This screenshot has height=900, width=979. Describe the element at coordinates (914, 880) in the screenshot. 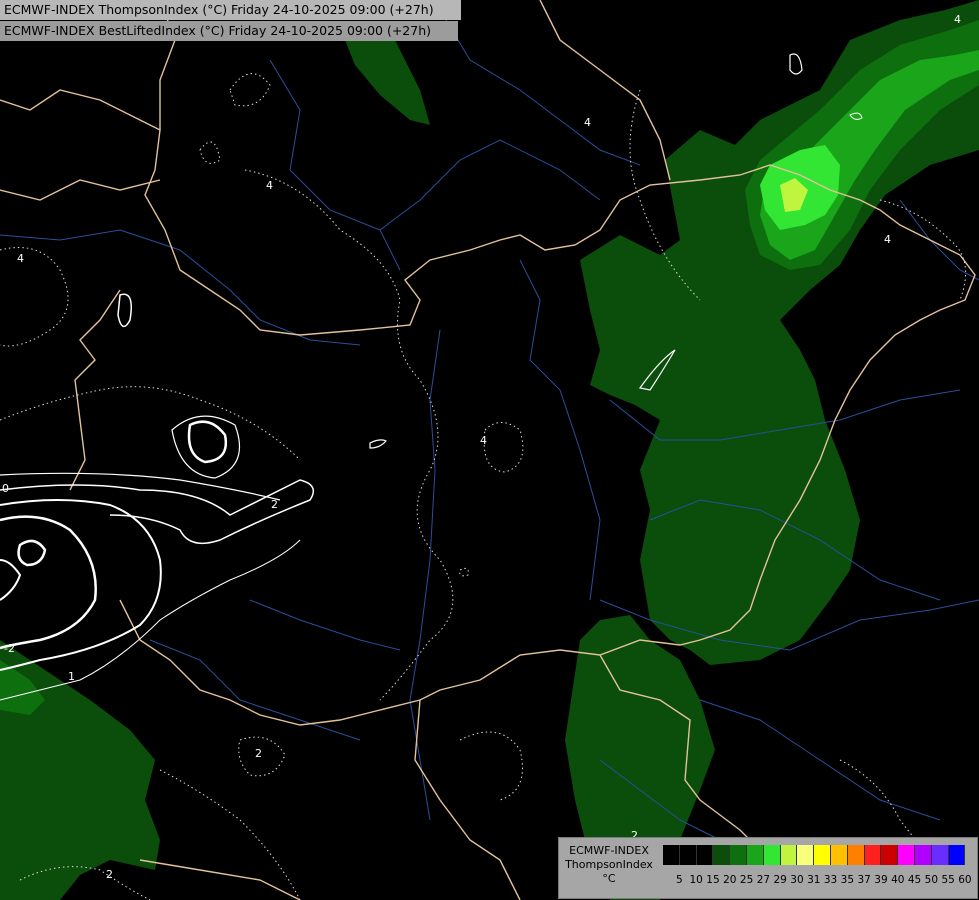

I see `legend-level-label: 45` at that location.